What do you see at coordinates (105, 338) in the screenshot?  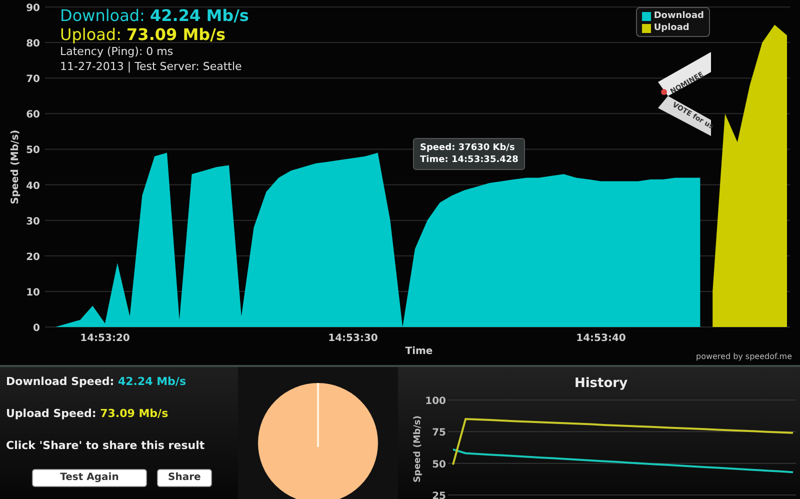 I see `axis-tick-label: 14:53:20` at bounding box center [105, 338].